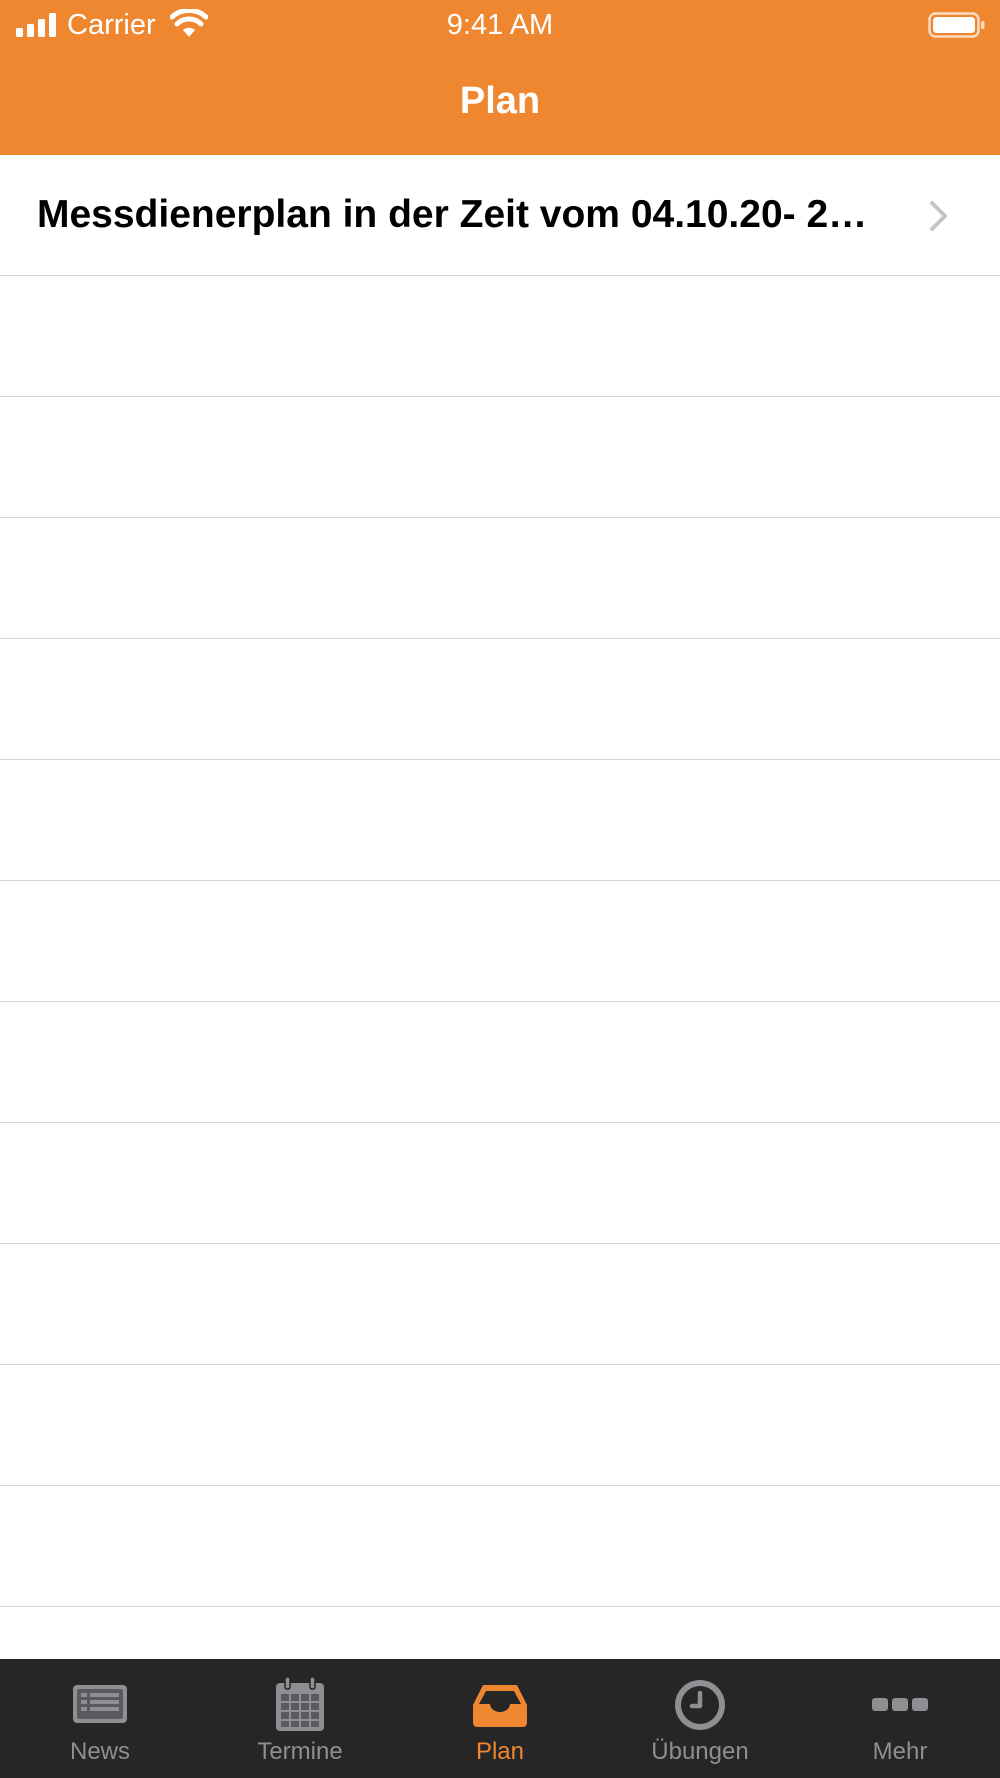  I want to click on tab-label: Termine, so click(300, 1751).